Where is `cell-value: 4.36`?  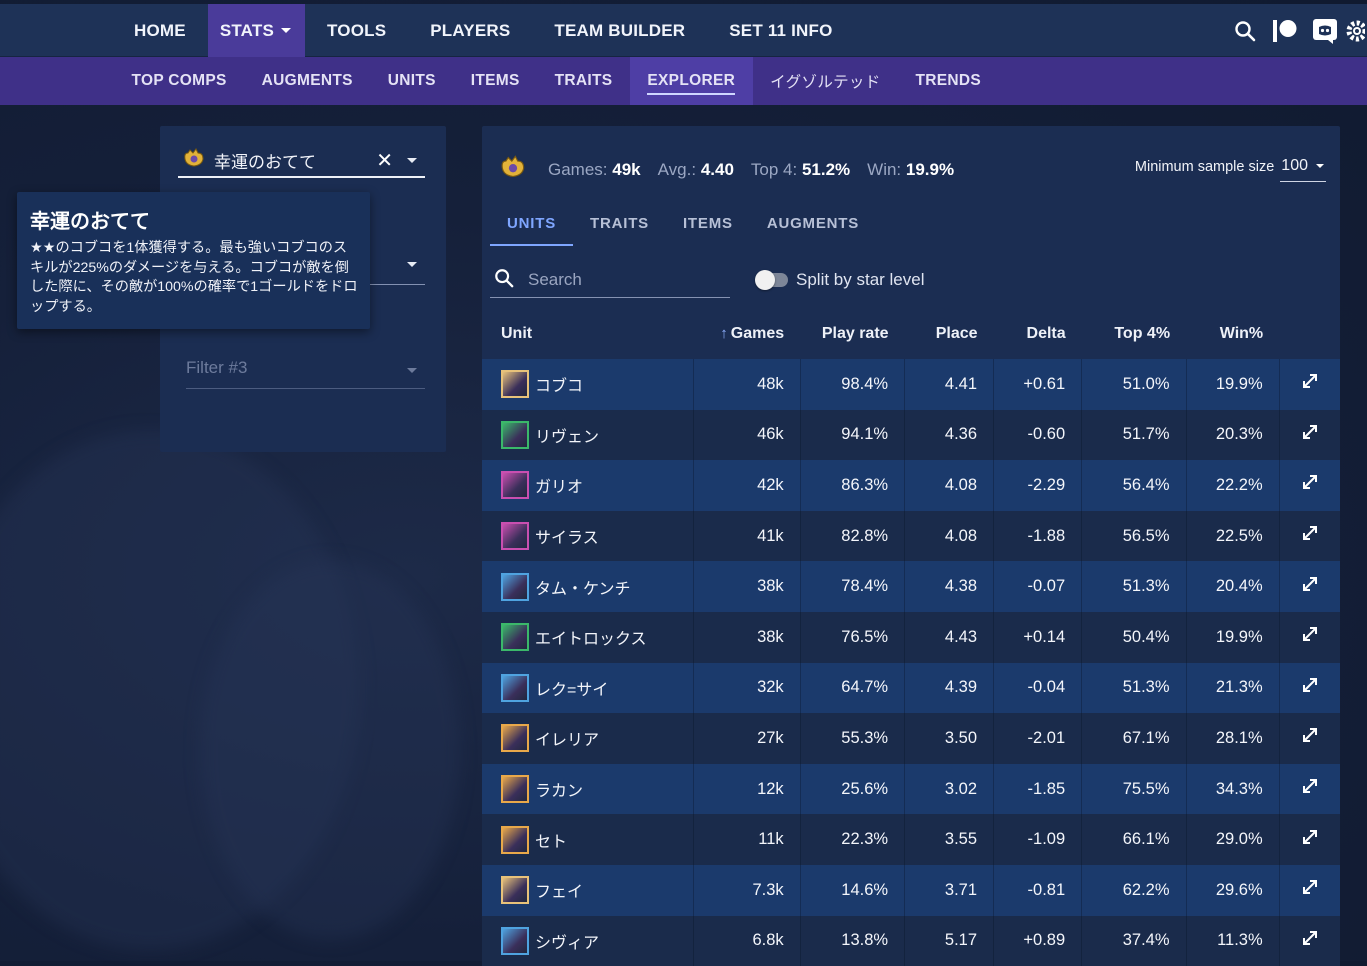
cell-value: 4.36 is located at coordinates (961, 434).